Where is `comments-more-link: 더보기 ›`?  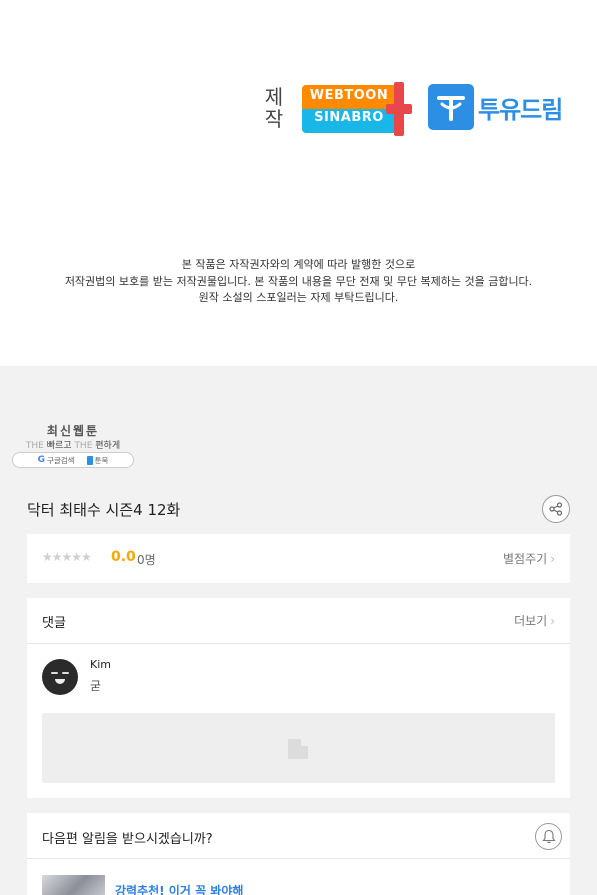 comments-more-link: 더보기 › is located at coordinates (534, 620).